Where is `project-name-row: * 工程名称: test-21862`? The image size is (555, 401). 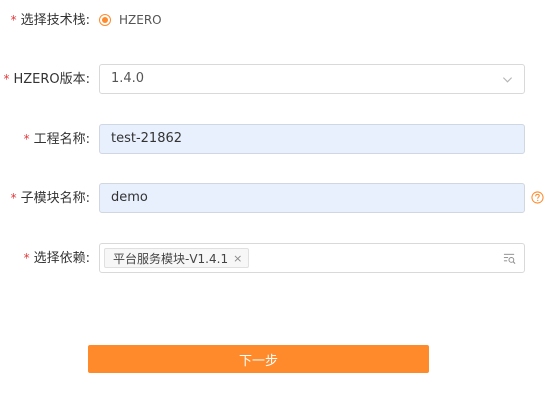
project-name-row: * 工程名称: test-21862 is located at coordinates (277, 139).